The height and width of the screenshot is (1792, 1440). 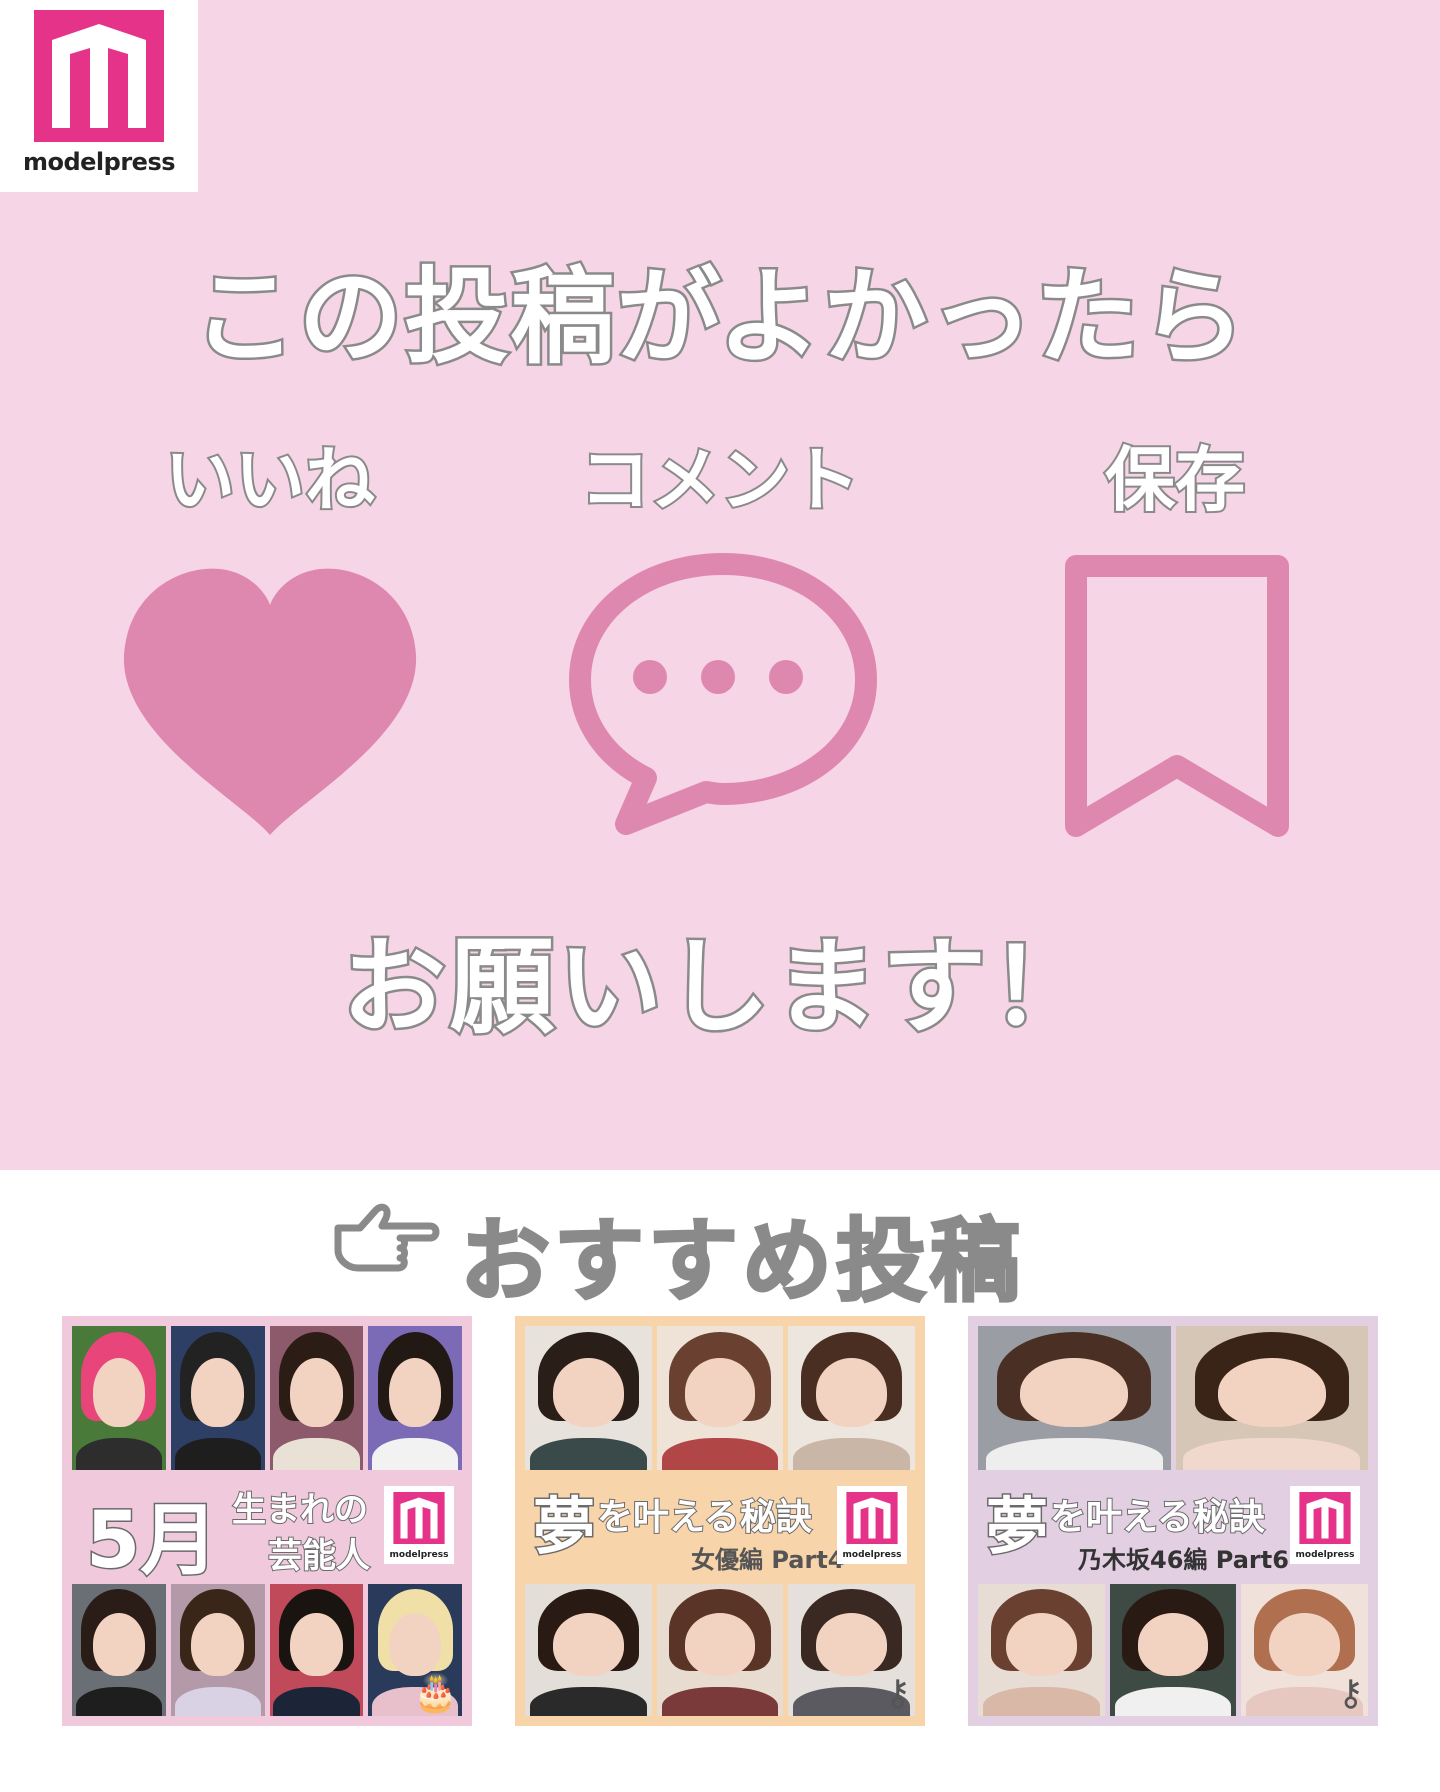 I want to click on recommended-card-actress: 夢 を叶える秘訣 女優編 Part4 modelpress ⚷, so click(x=720, y=1521).